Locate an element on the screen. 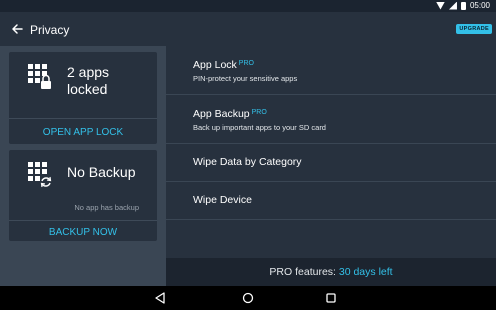 The height and width of the screenshot is (310, 496). cell-signal-icon is located at coordinates (452, 5).